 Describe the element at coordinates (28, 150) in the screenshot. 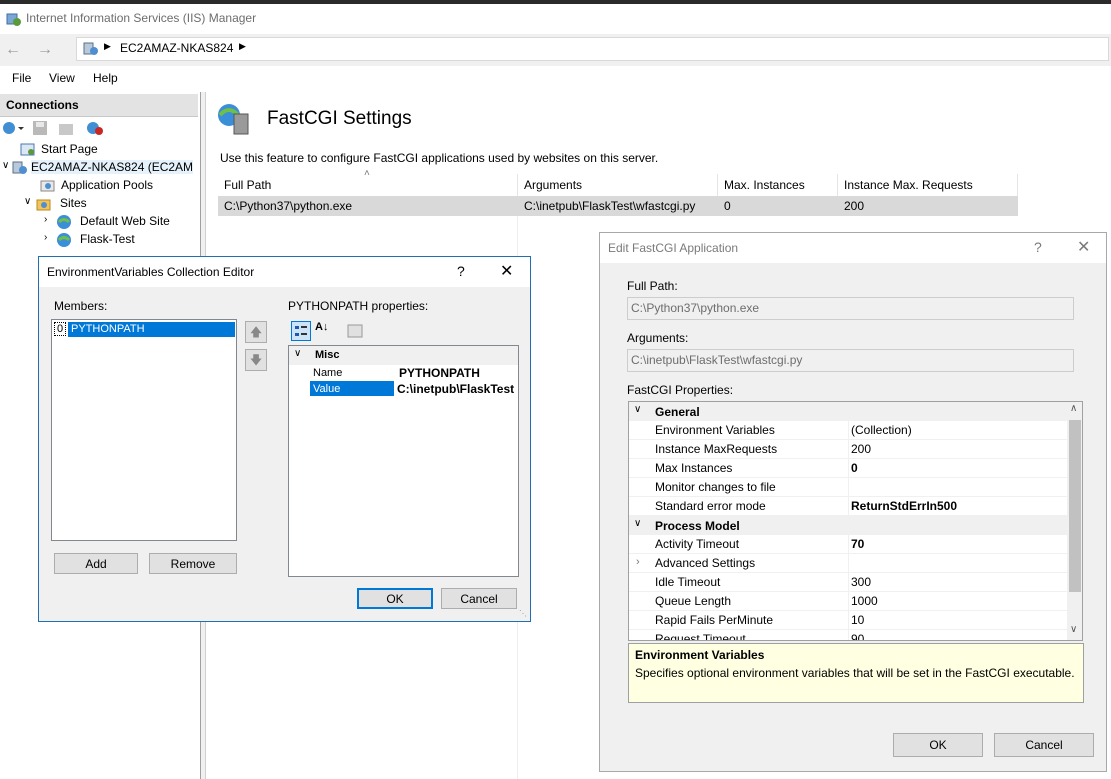

I see `start-page-icon` at that location.